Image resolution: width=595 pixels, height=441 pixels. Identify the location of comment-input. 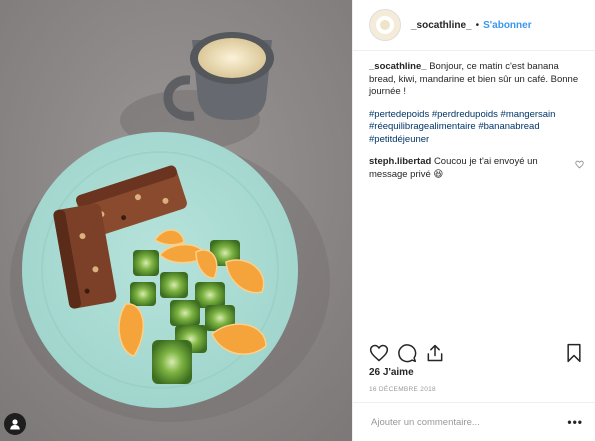
(468, 422).